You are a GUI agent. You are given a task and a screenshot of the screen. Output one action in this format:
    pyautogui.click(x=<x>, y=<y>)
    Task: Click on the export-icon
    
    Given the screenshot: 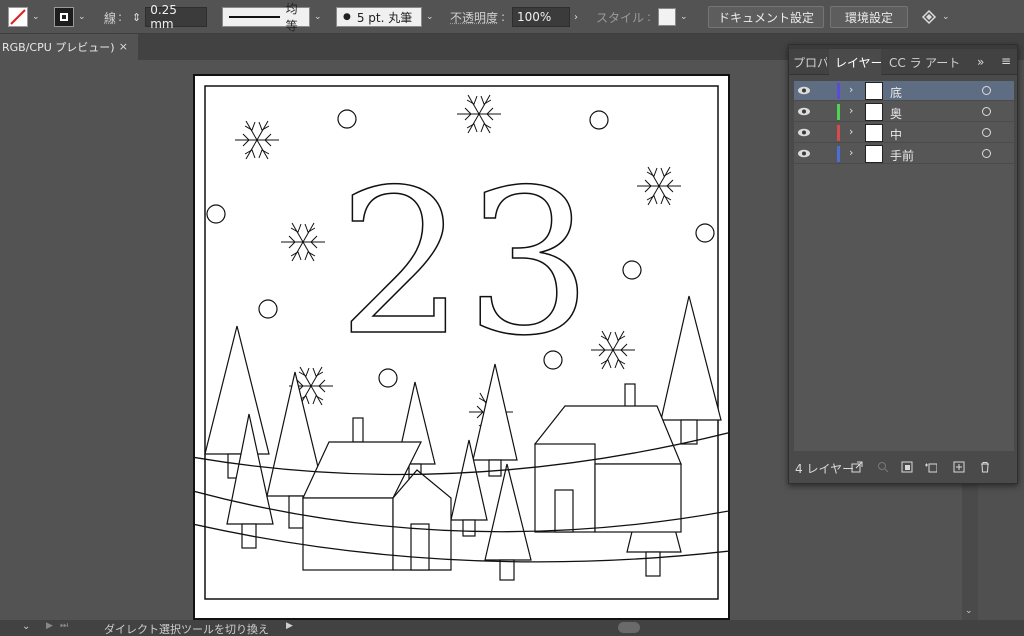 What is the action you would take?
    pyautogui.click(x=857, y=467)
    